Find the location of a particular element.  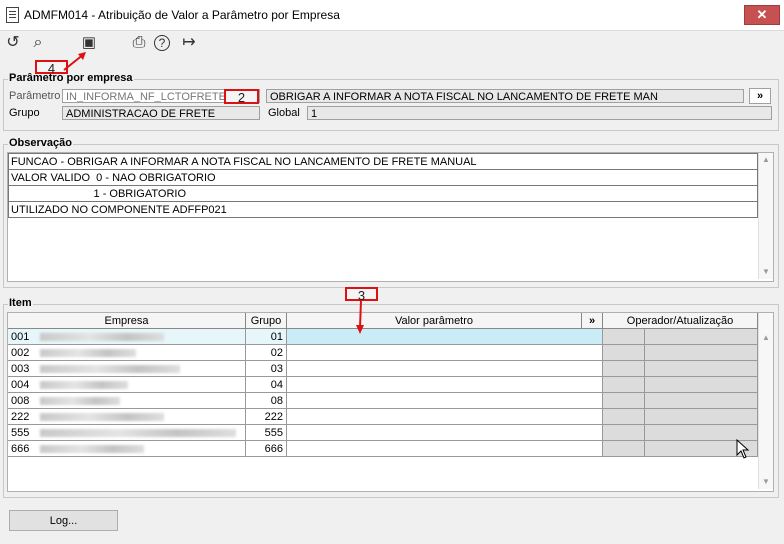

table-row: 001 01 is located at coordinates (383, 337).